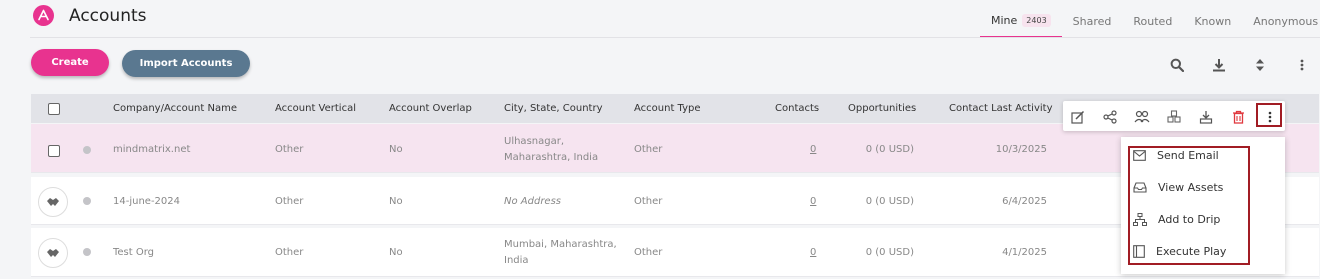  I want to click on tab-label: Mine, so click(1004, 20).